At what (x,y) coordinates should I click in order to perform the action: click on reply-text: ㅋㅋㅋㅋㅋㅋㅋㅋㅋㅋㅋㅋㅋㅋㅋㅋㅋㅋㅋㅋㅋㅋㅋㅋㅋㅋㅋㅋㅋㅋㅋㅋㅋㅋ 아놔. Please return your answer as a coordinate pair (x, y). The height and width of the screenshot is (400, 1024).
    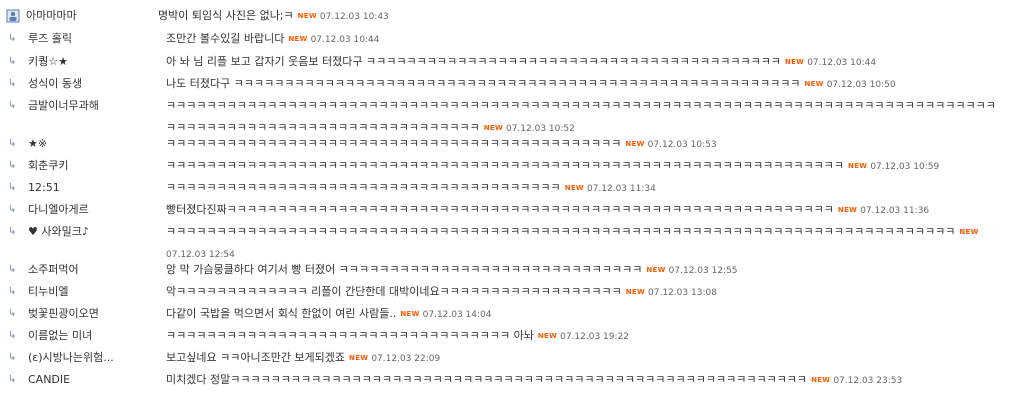
    Looking at the image, I should click on (350, 335).